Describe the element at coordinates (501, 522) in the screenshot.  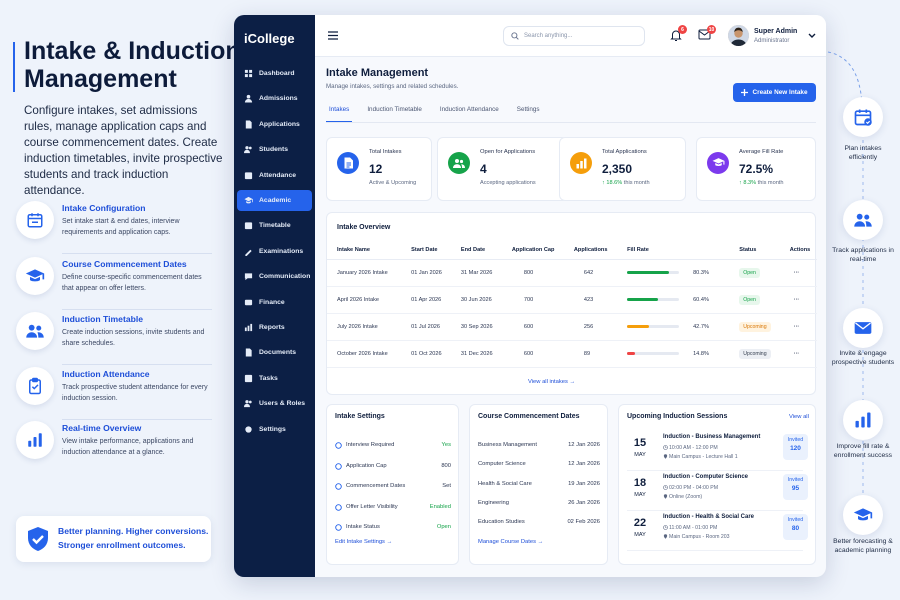
I see `course-name: Education Studies` at that location.